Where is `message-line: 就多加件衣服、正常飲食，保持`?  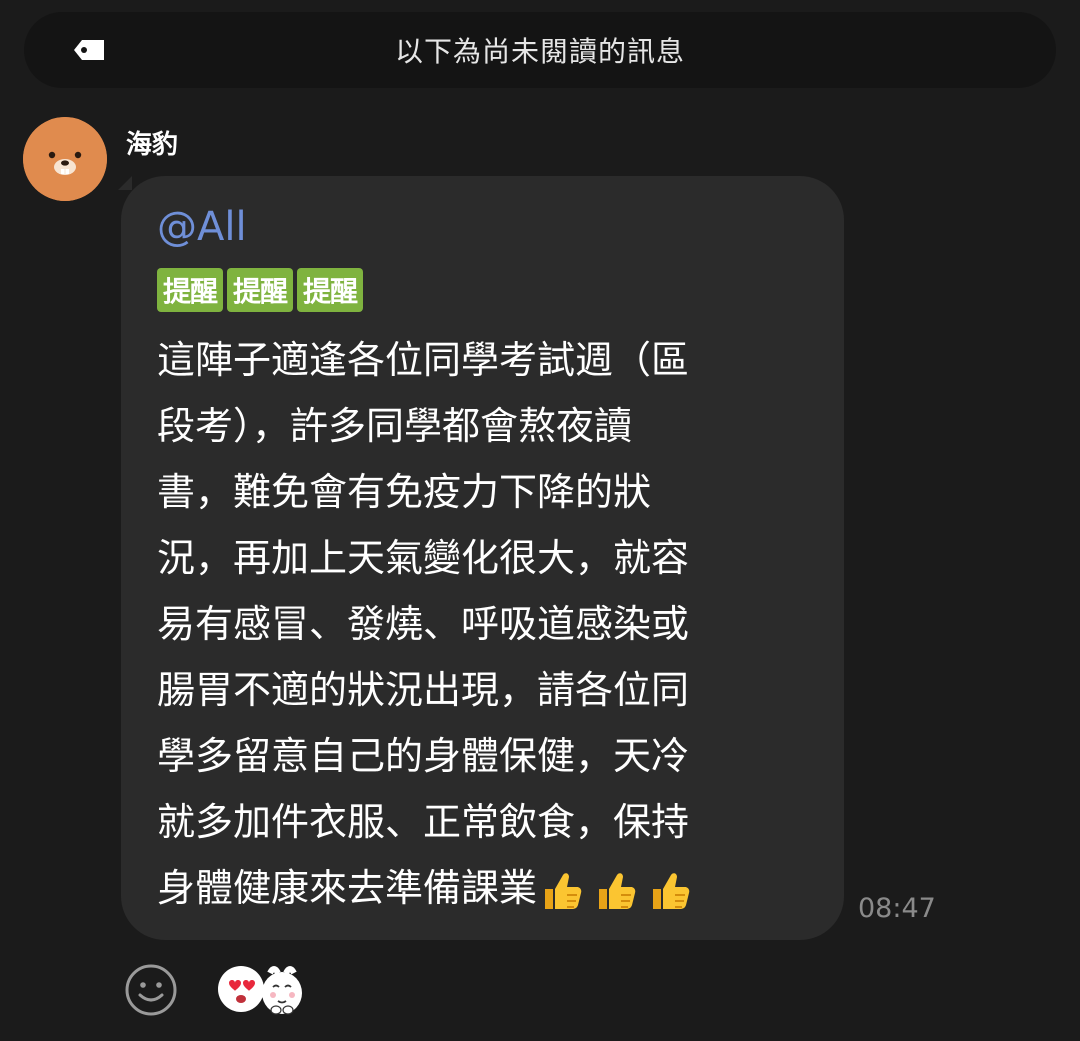 message-line: 就多加件衣服、正常飲食，保持 is located at coordinates (423, 822).